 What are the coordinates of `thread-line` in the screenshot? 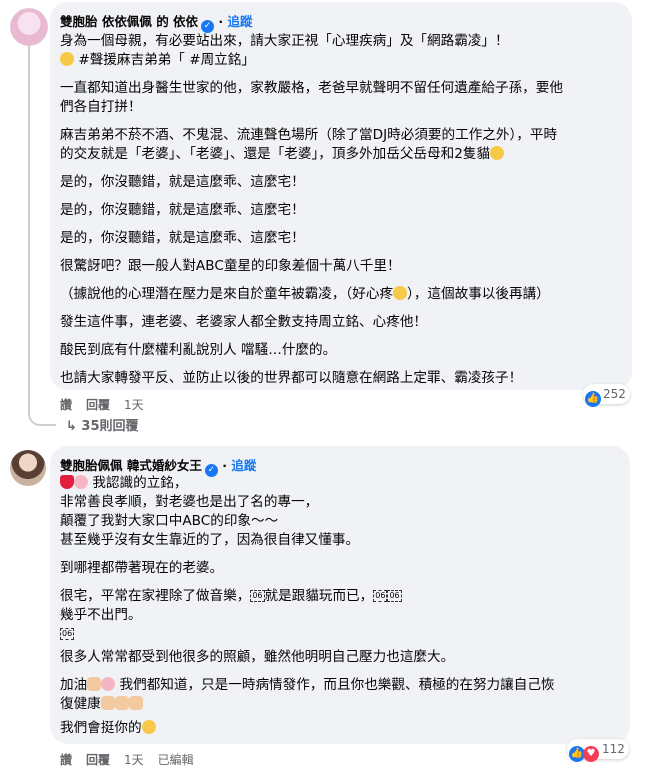 It's located at (29, 231).